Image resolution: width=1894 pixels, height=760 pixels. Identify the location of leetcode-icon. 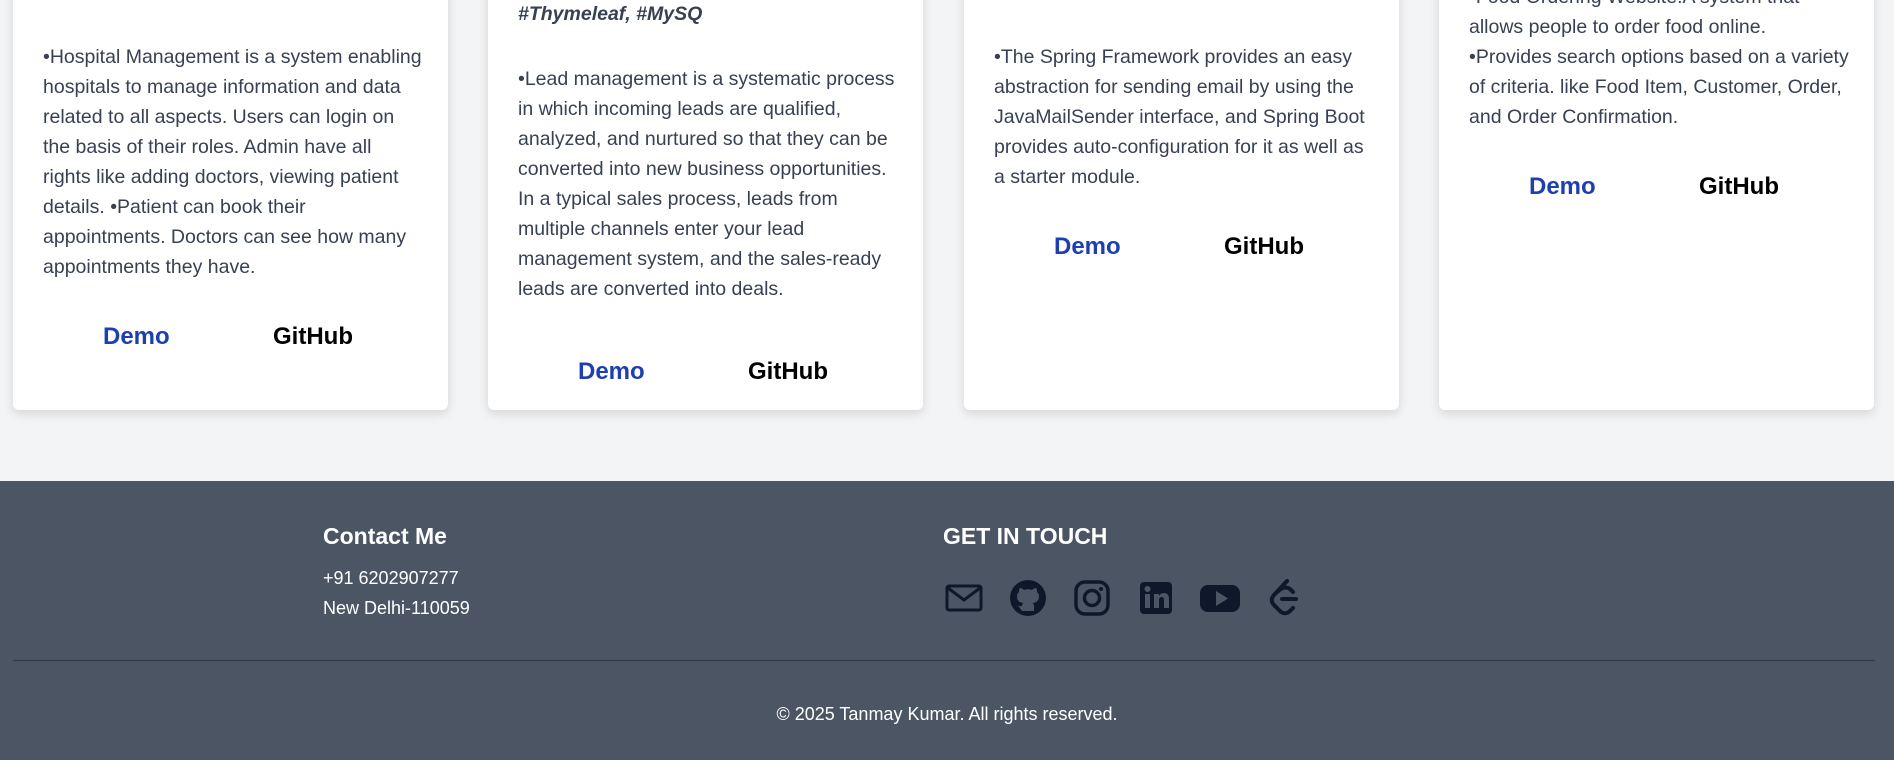
(1284, 598).